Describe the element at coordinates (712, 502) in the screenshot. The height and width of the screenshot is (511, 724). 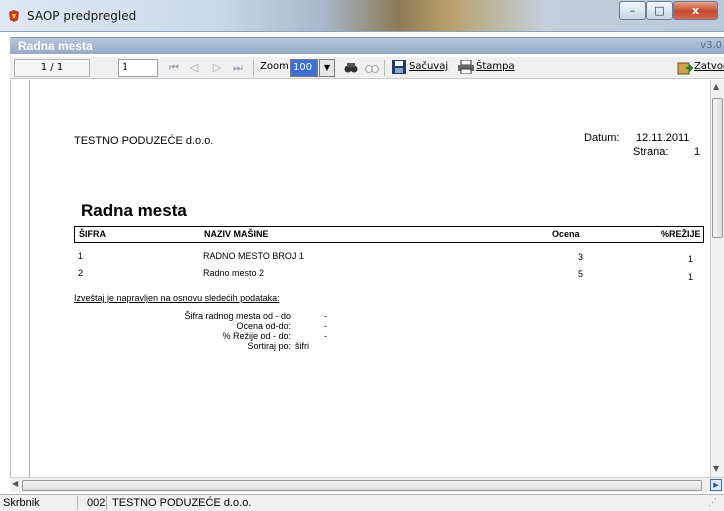
I see `resize-grip-icon: ⋰` at that location.